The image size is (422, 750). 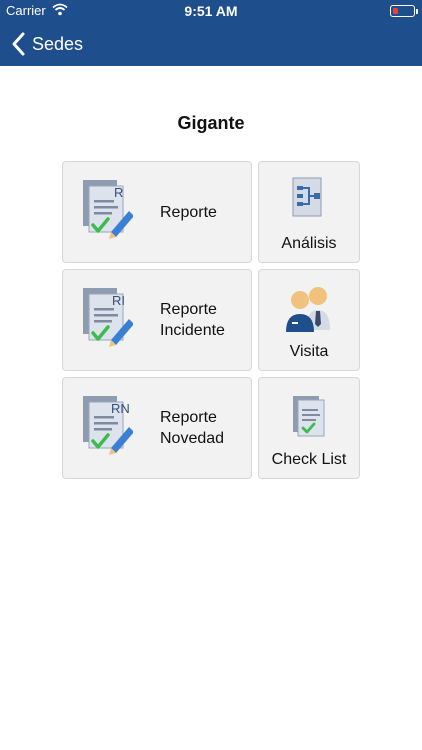 What do you see at coordinates (188, 212) in the screenshot?
I see `reporte-label: Reporte` at bounding box center [188, 212].